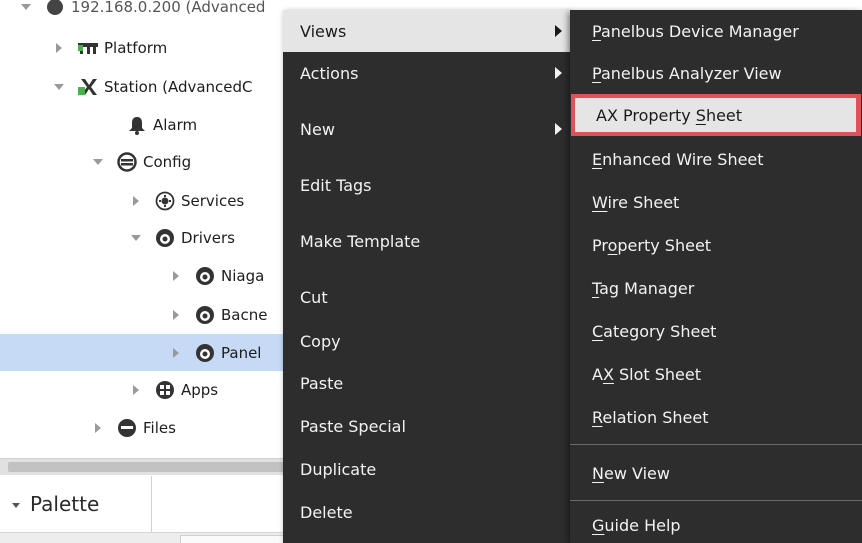  I want to click on view-item-label: Property Sheet, so click(652, 245).